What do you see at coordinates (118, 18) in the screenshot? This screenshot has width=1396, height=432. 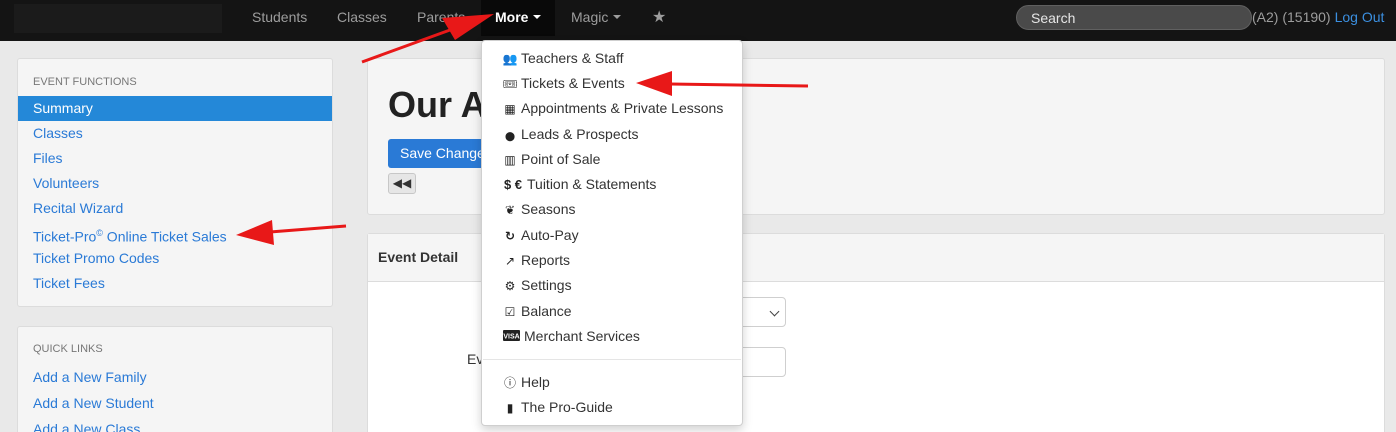 I see `brand-logo` at bounding box center [118, 18].